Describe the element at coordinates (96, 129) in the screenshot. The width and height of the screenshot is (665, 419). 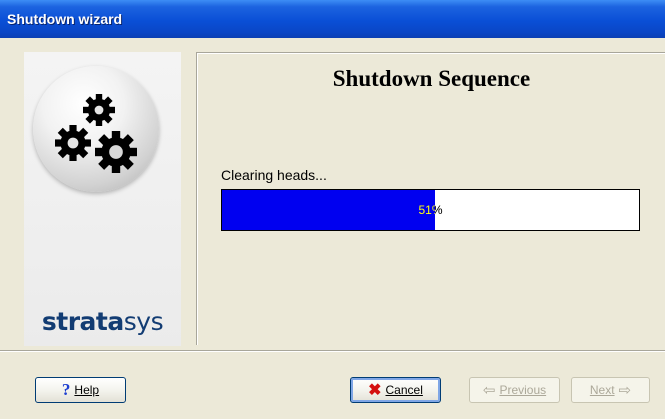
I see `gears-icon` at that location.